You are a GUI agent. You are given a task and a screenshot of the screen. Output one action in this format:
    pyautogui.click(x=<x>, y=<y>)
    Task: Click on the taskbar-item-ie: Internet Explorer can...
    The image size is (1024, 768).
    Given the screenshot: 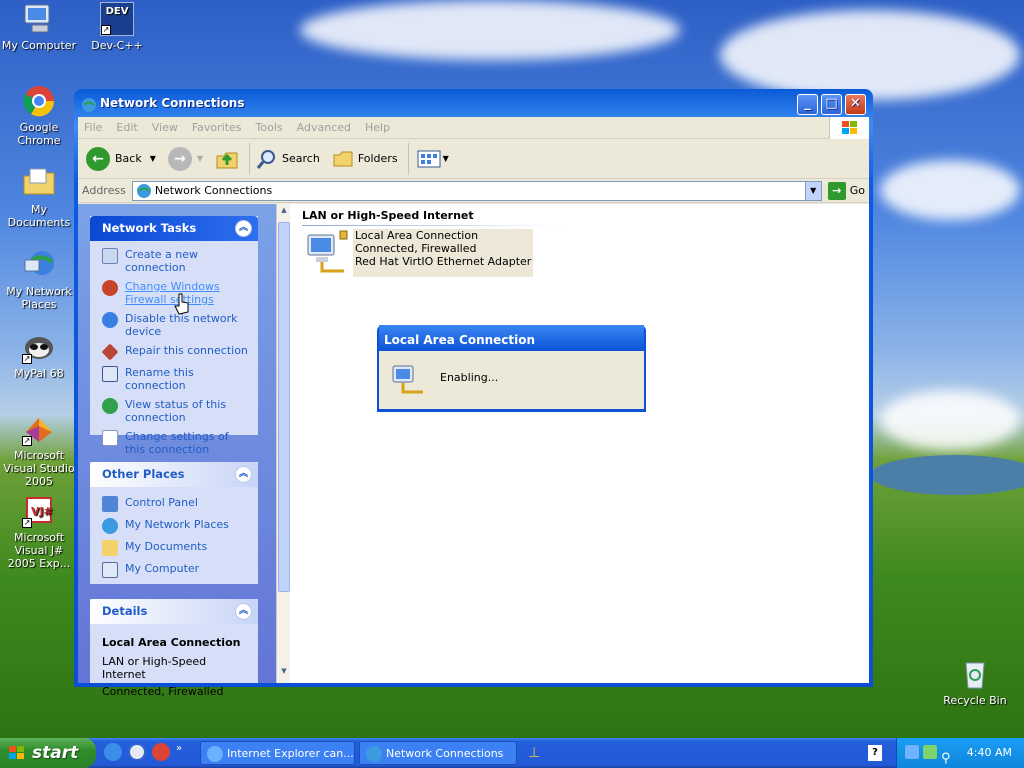 What is the action you would take?
    pyautogui.click(x=277, y=753)
    